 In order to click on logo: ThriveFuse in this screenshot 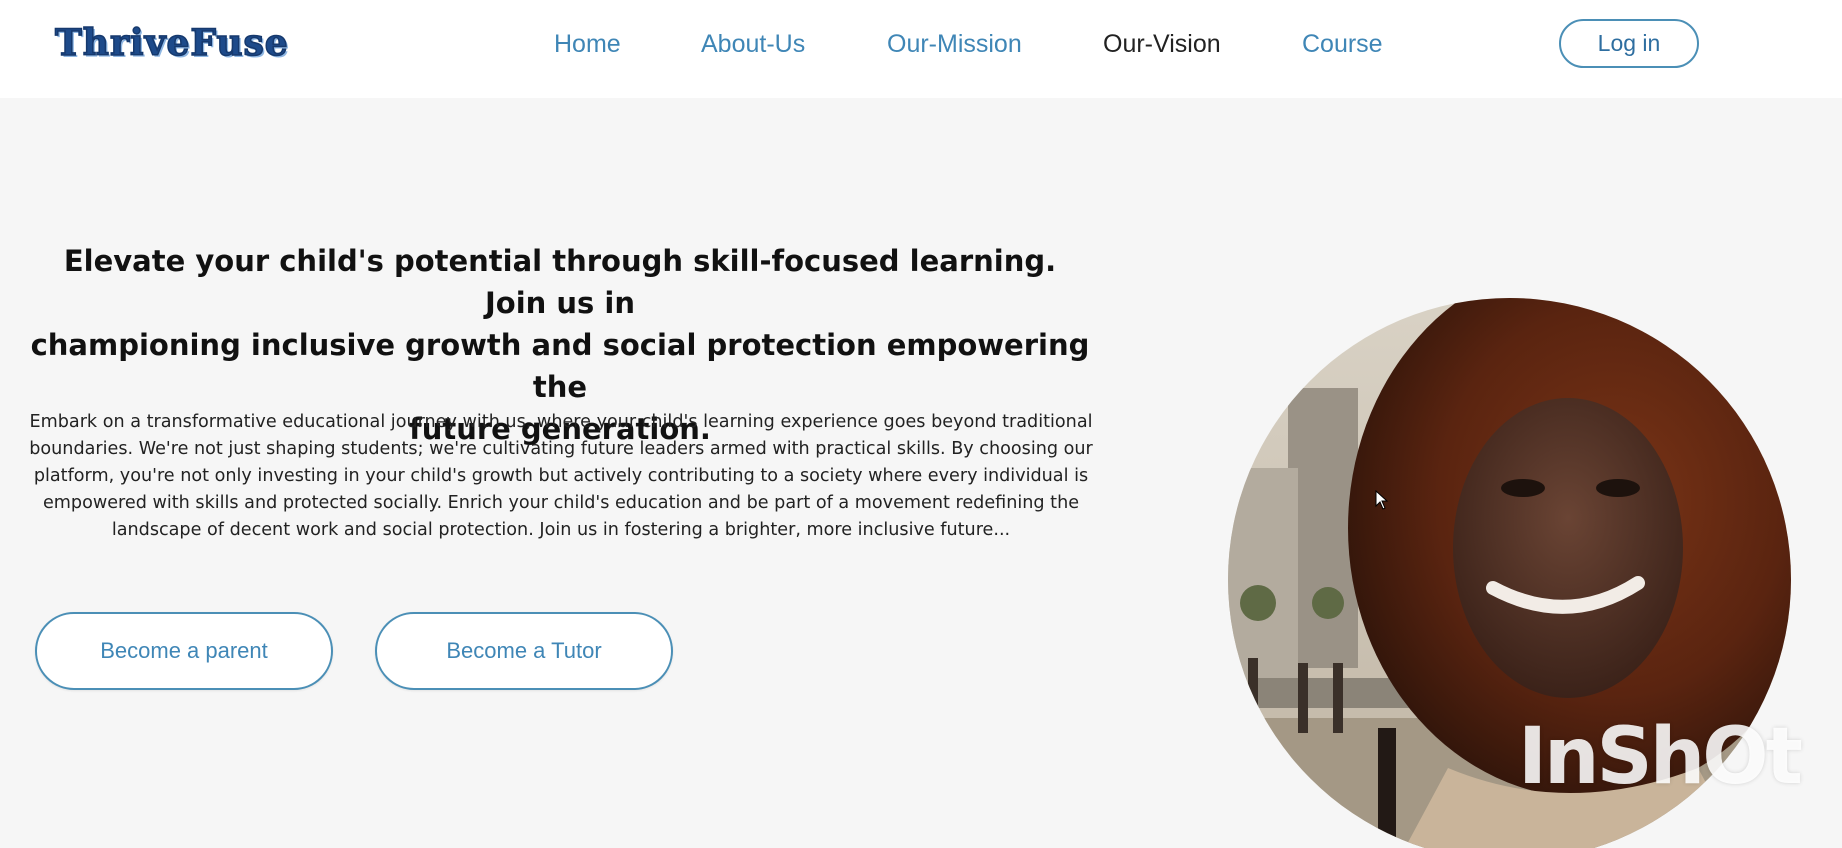, I will do `click(171, 43)`.